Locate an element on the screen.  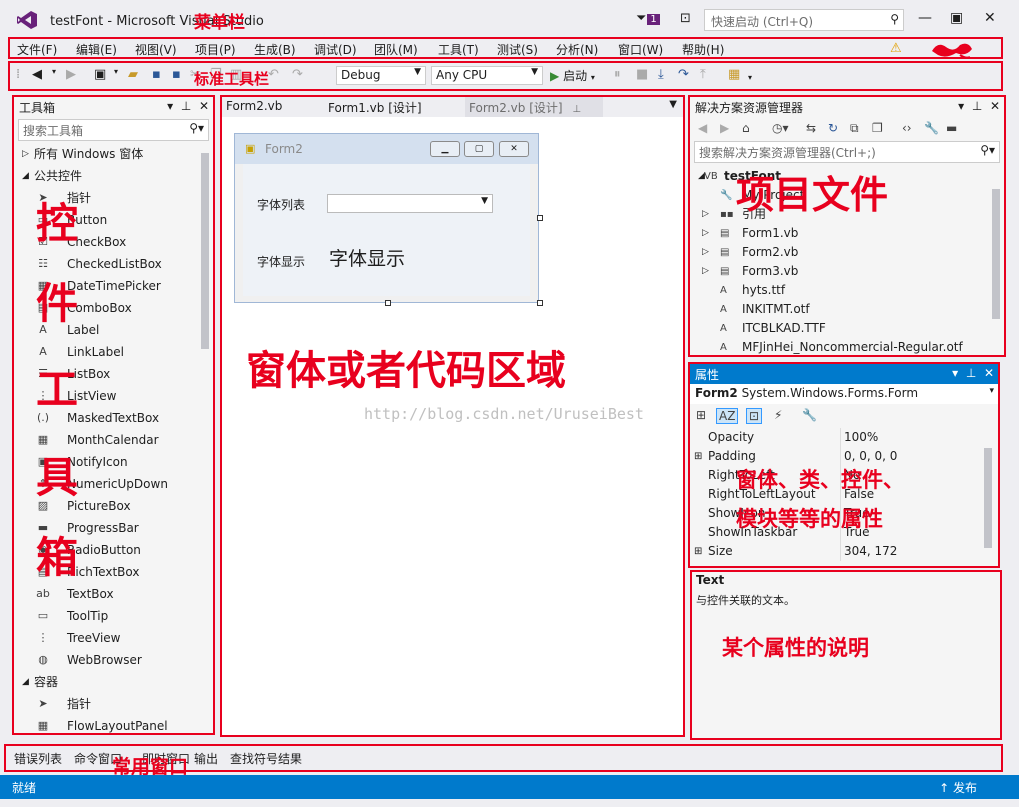
solution-platform-select: Any CPU ▼ is located at coordinates (487, 75).